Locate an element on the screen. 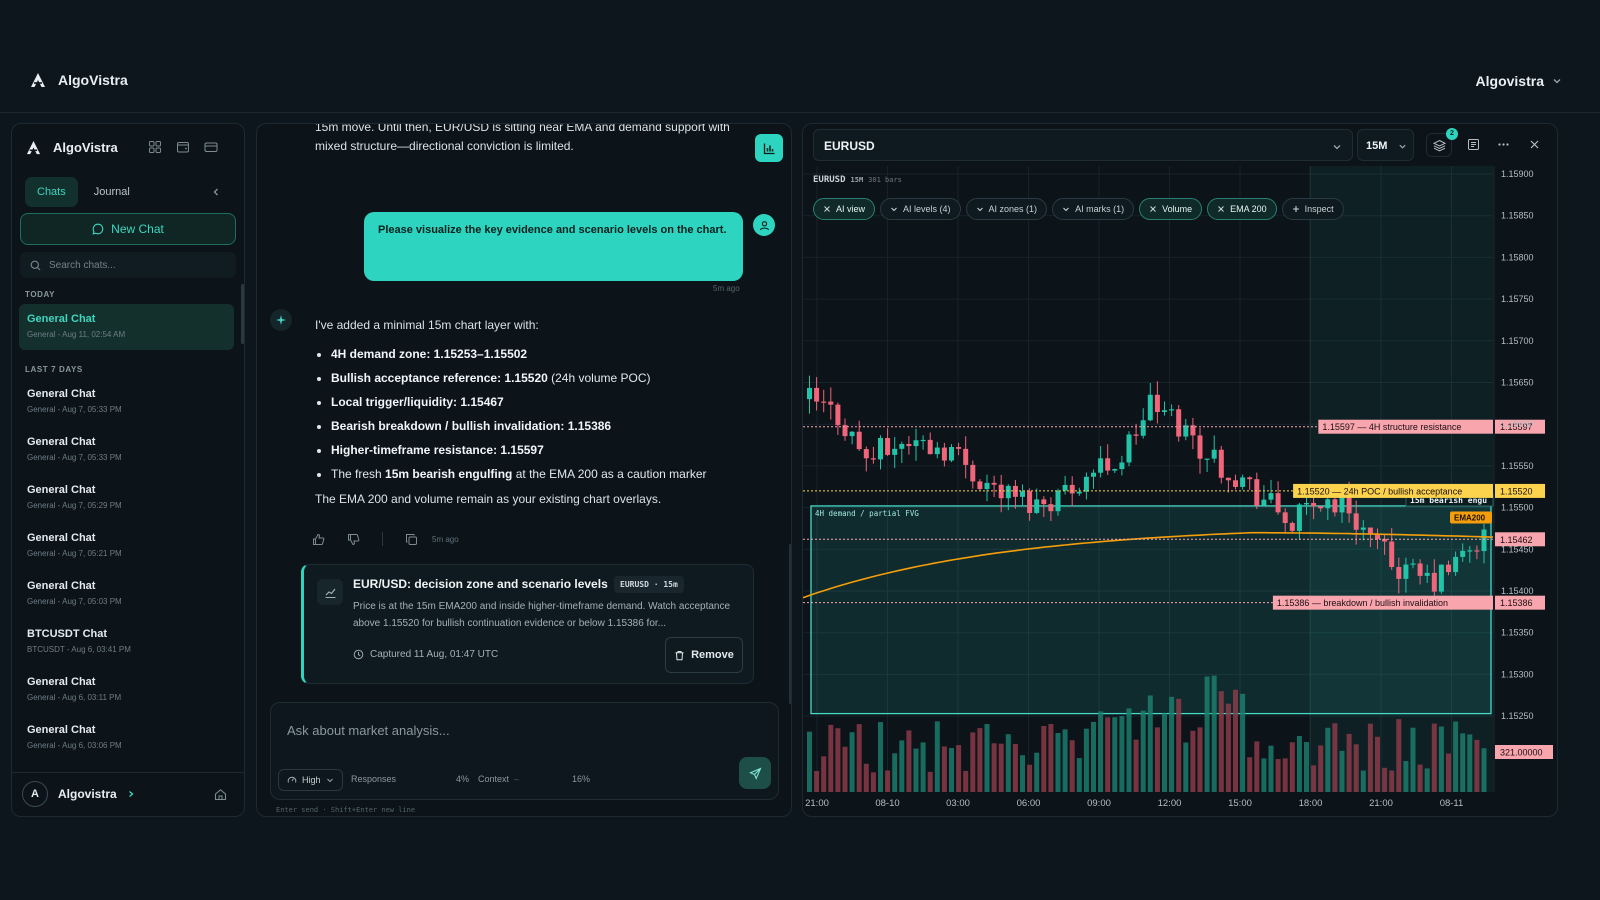  symbol-value: EURUSD is located at coordinates (849, 146).